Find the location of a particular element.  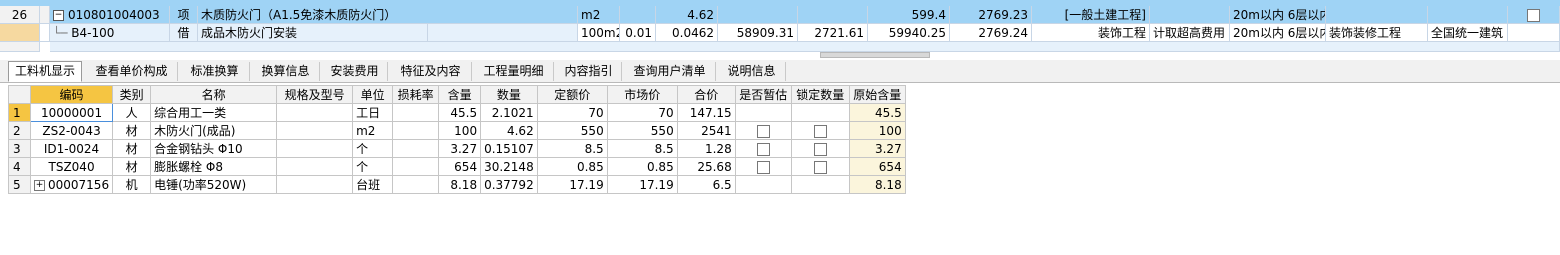

tab-standard-conversion: 标准换算 is located at coordinates (215, 71).